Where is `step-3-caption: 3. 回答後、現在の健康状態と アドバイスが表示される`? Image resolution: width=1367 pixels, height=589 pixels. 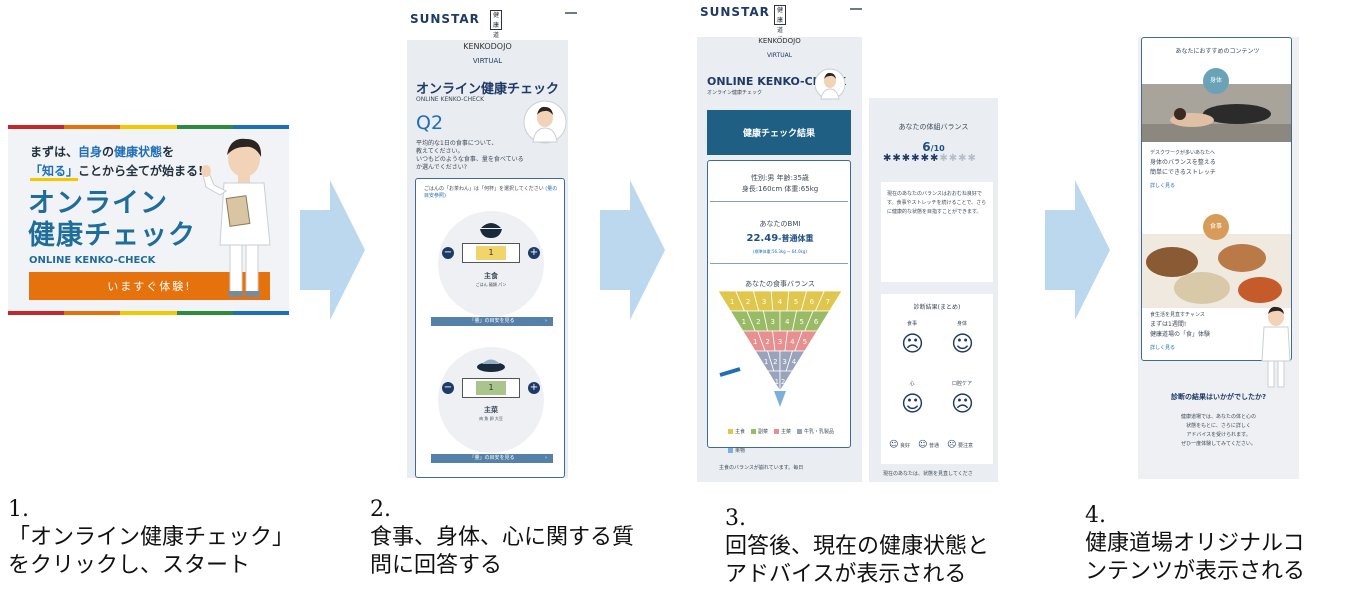
step-3-caption: 3. 回答後、現在の健康状態と アドバイスが表示される is located at coordinates (857, 546).